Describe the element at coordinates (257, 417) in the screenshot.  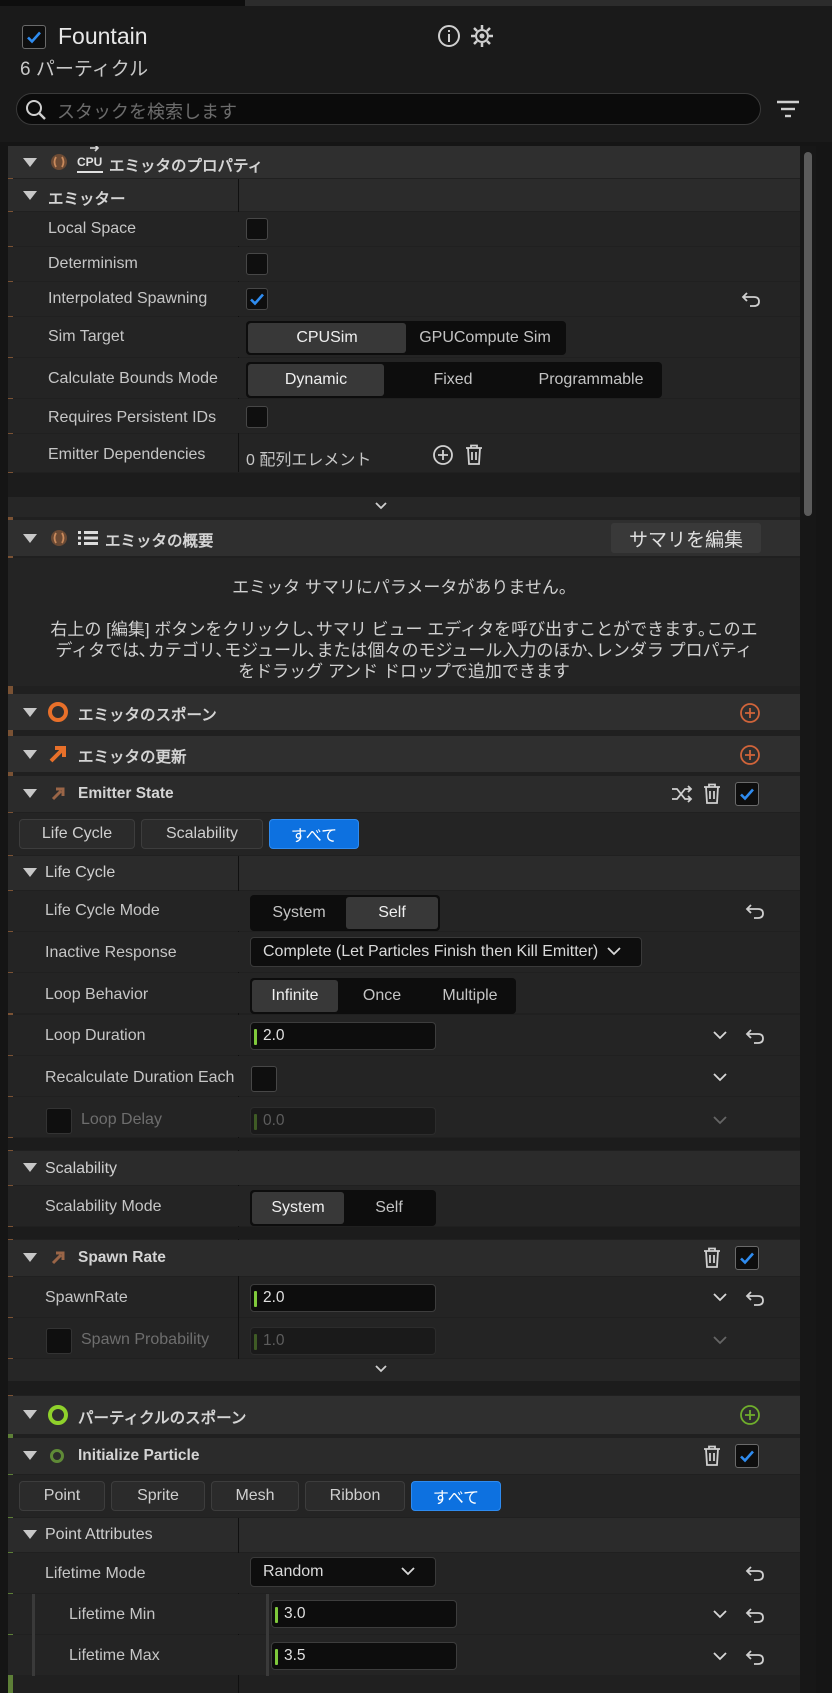
I see `persistent-ids-checkbox` at that location.